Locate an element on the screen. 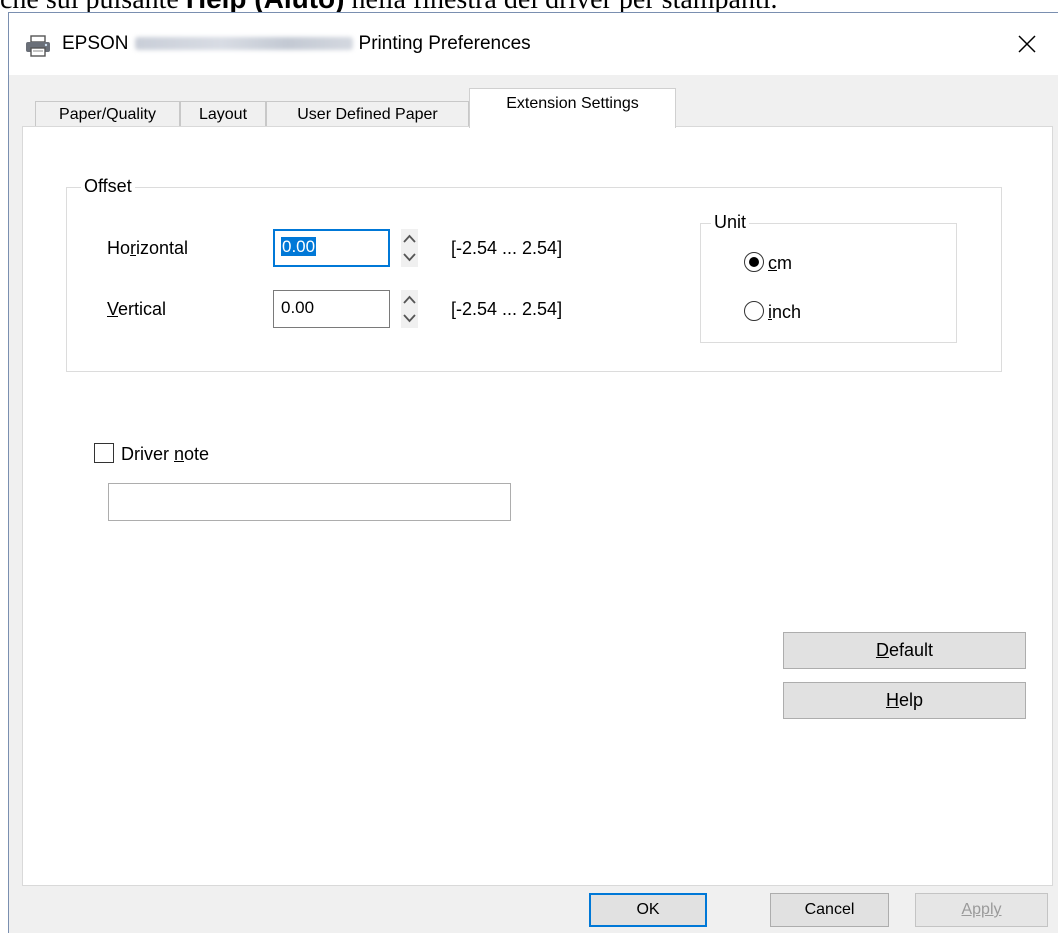  vertical-label: Vertical is located at coordinates (136, 309).